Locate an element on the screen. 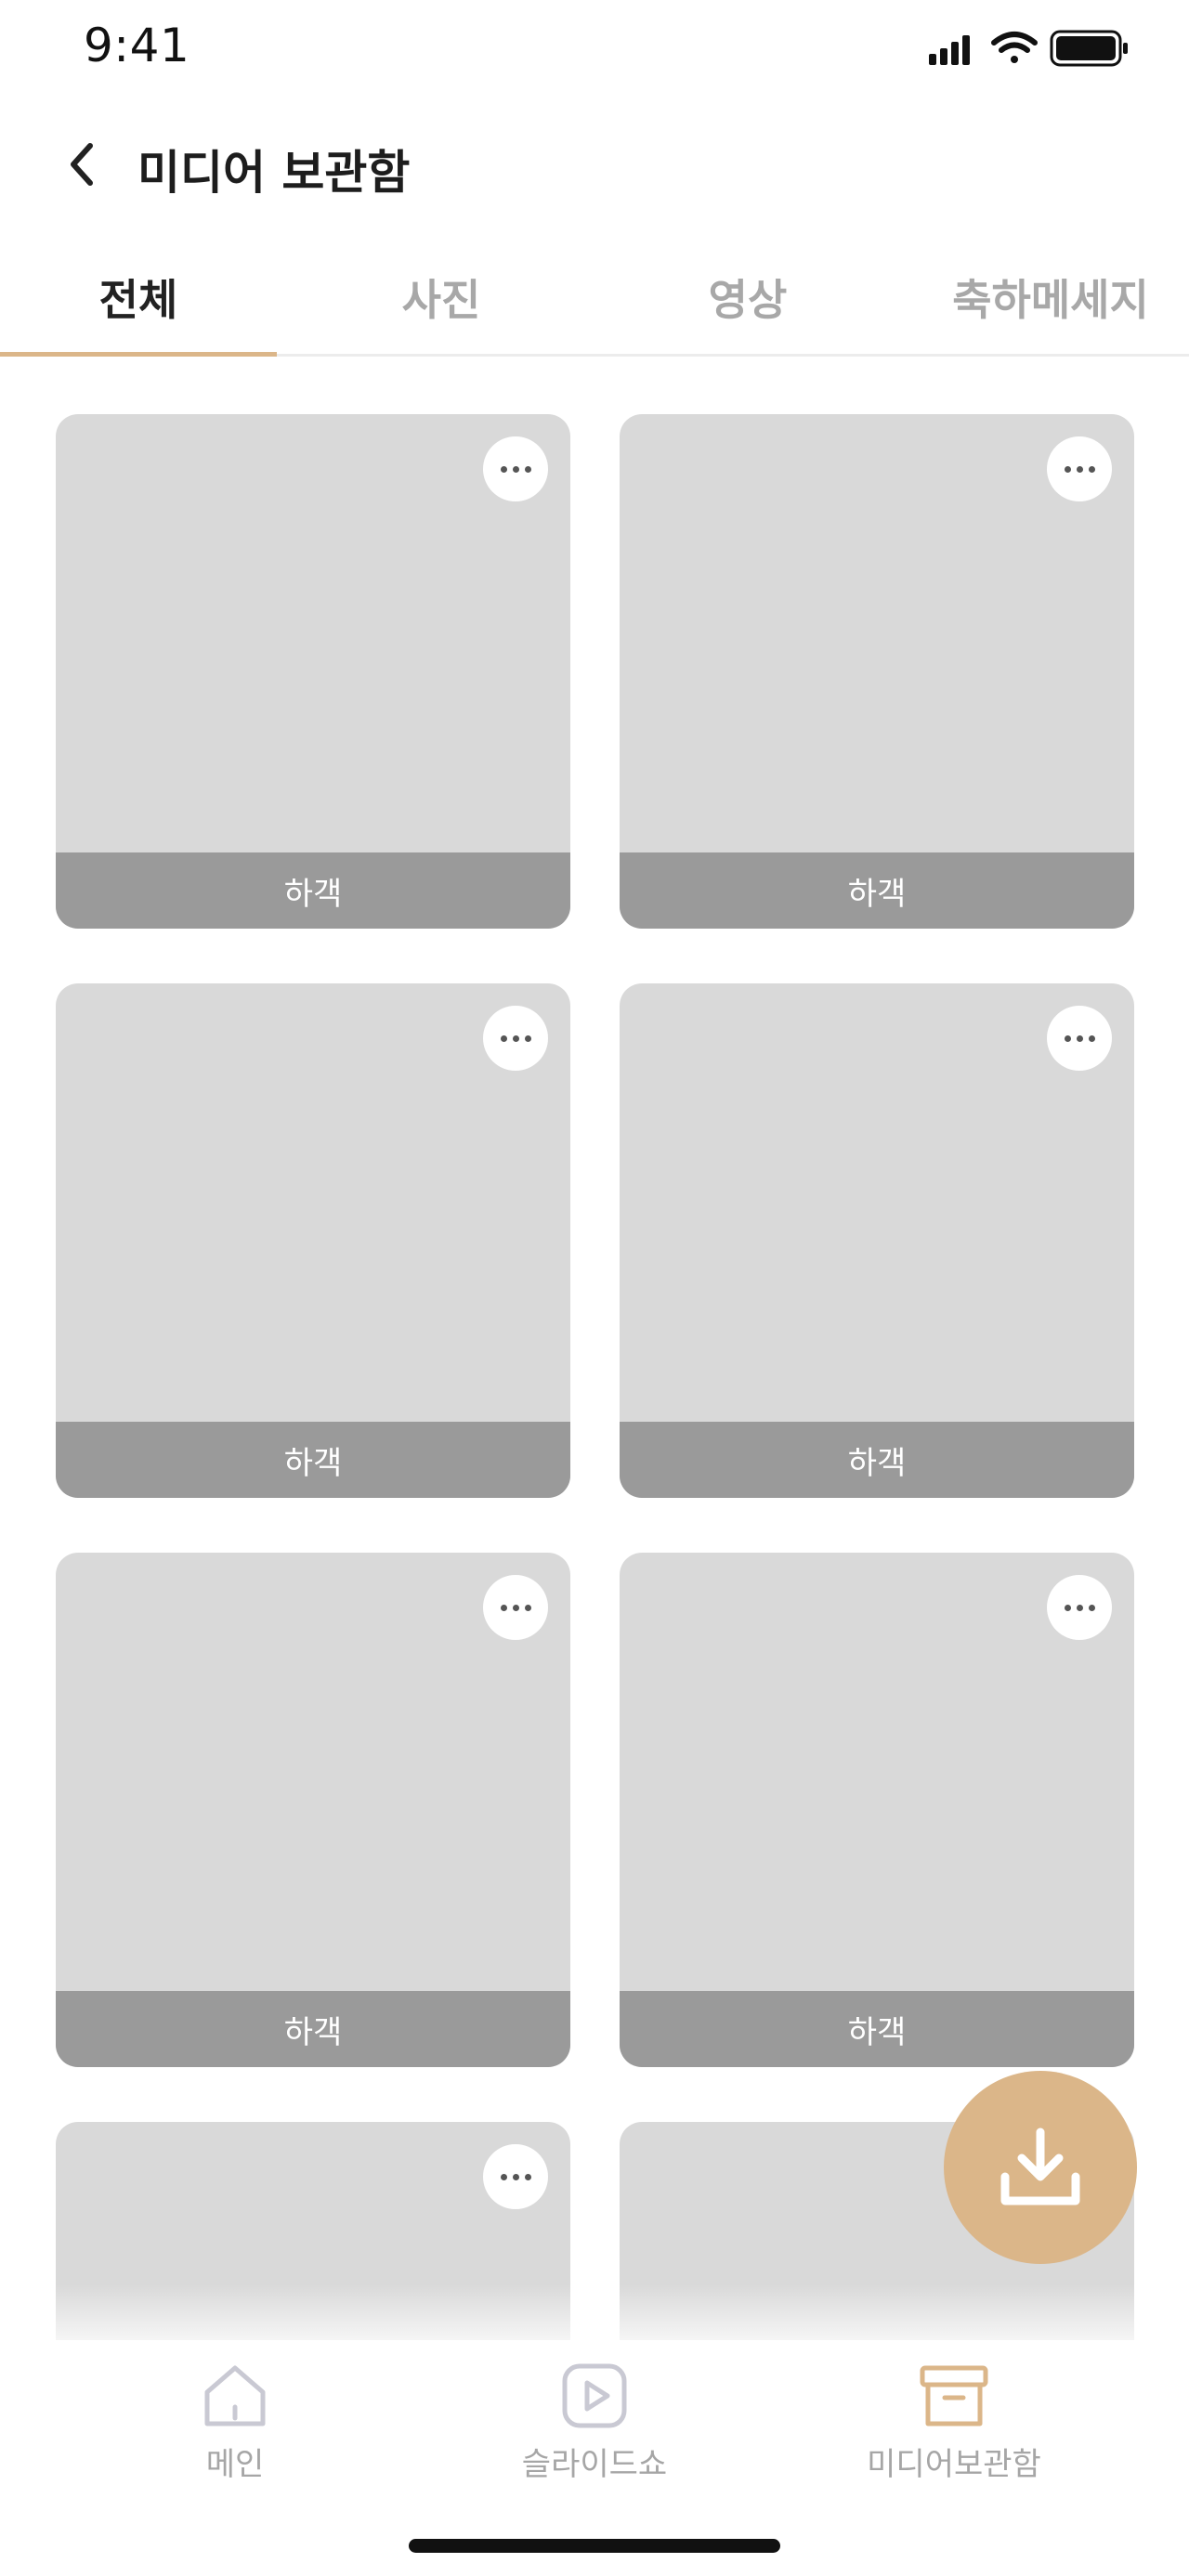  nav-item-slideshow: 슬라이드쇼 is located at coordinates (594, 2421).